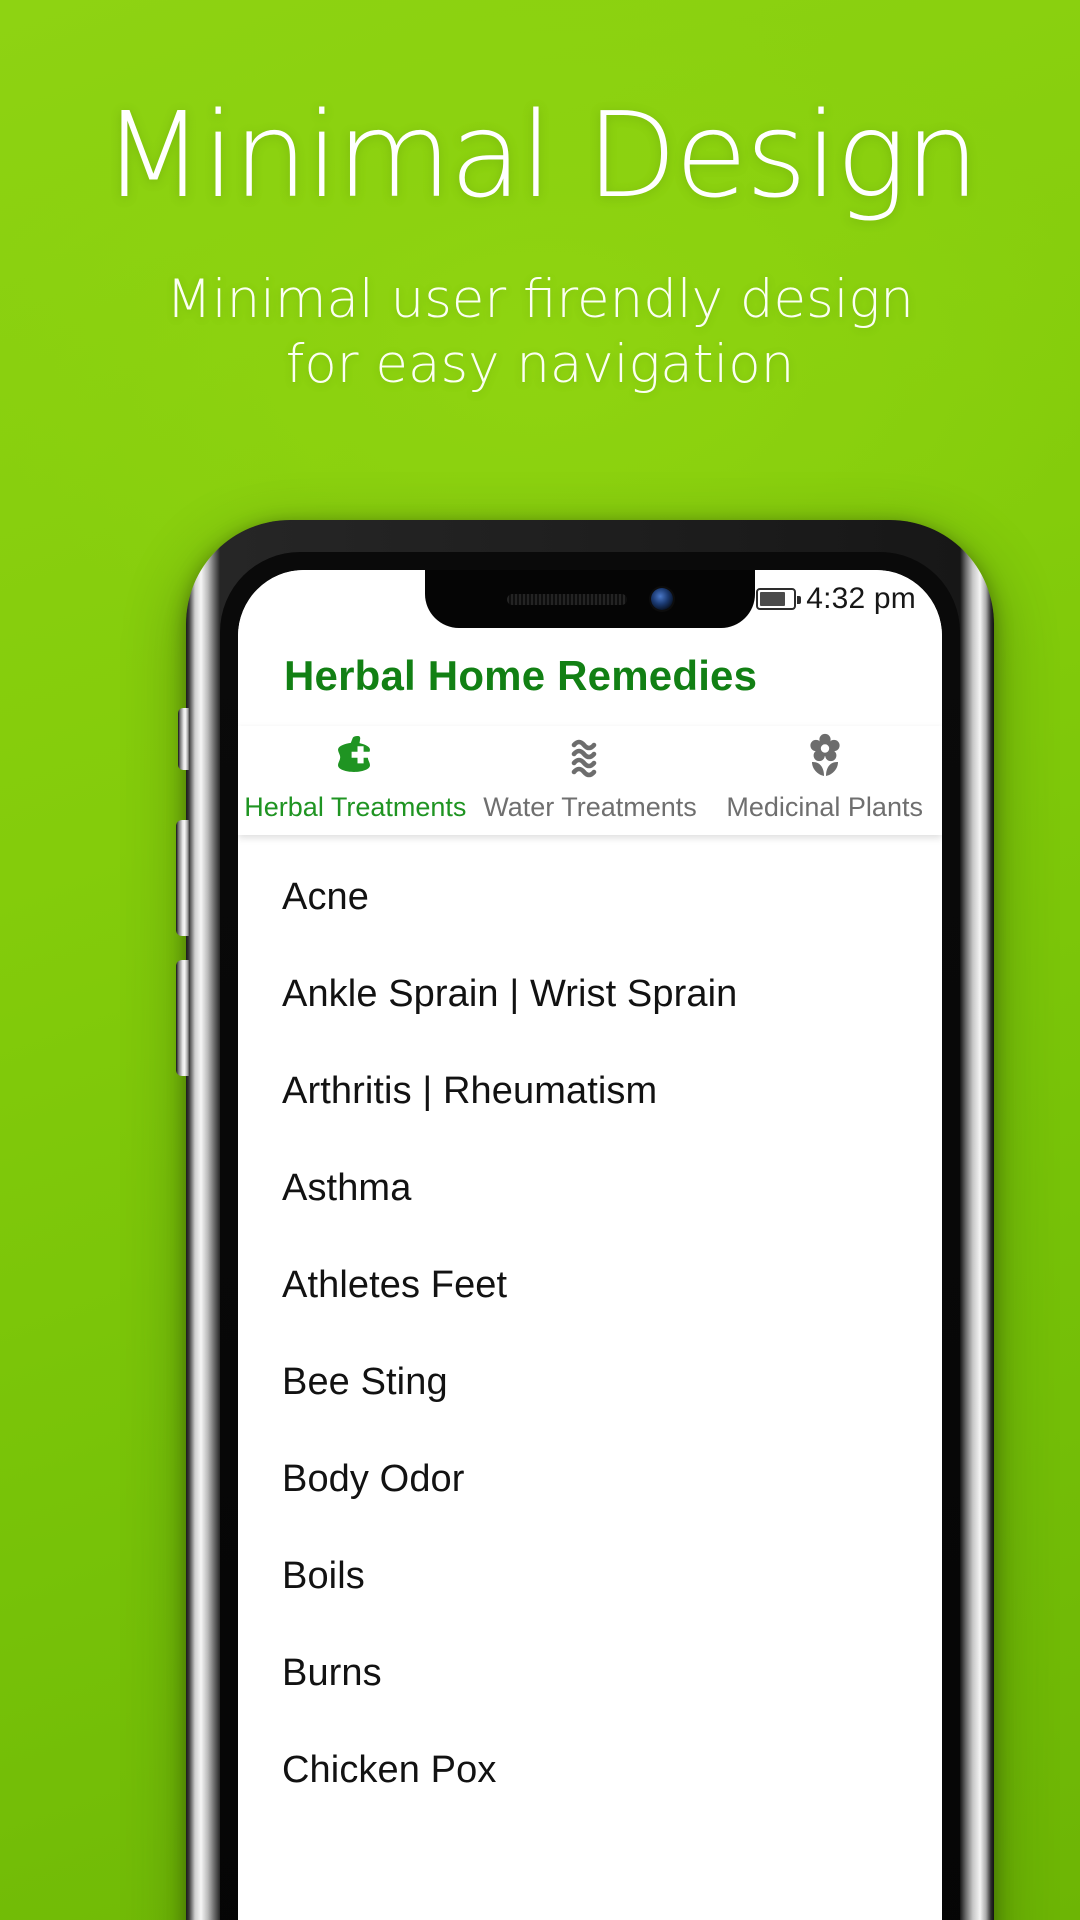  What do you see at coordinates (183, 878) in the screenshot?
I see `volume-up-button` at bounding box center [183, 878].